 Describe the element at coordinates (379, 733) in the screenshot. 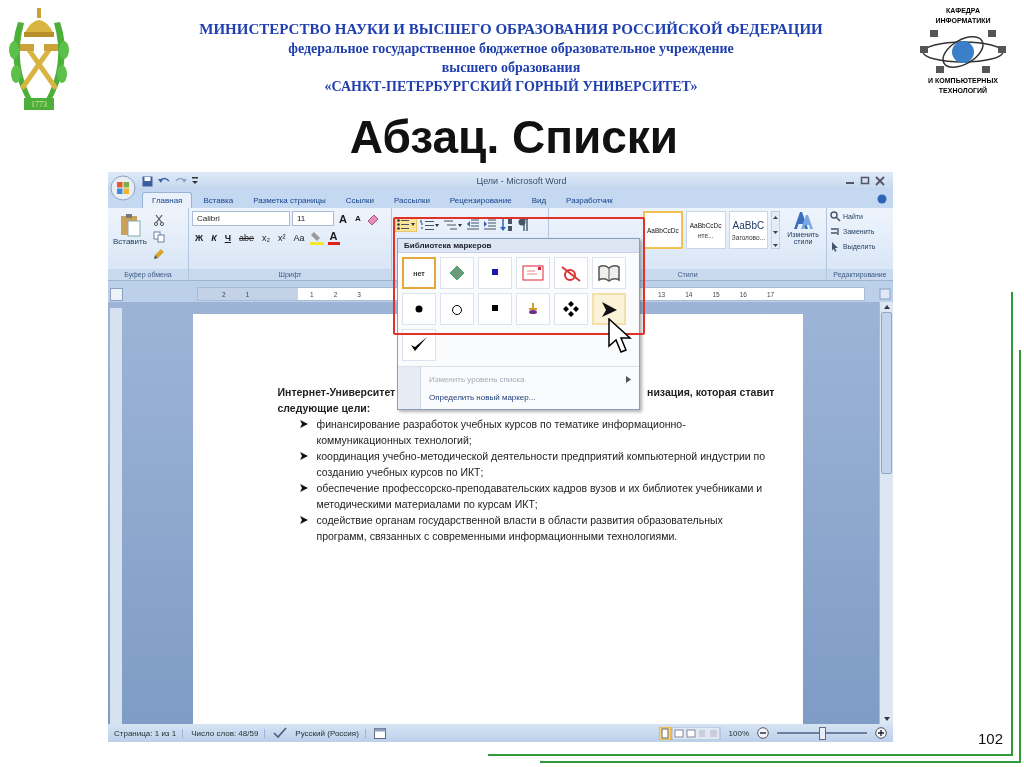

I see `macro-icon` at that location.